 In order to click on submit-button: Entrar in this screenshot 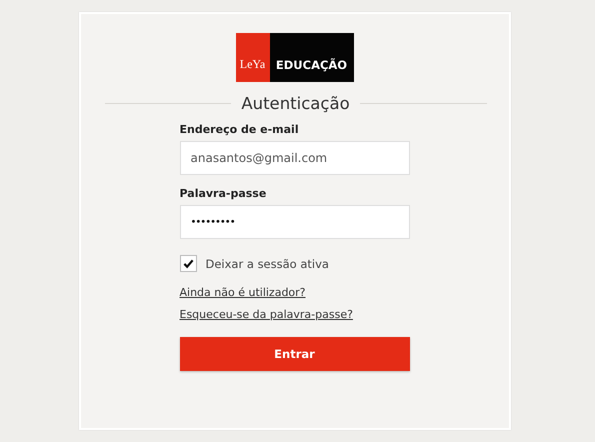, I will do `click(295, 354)`.